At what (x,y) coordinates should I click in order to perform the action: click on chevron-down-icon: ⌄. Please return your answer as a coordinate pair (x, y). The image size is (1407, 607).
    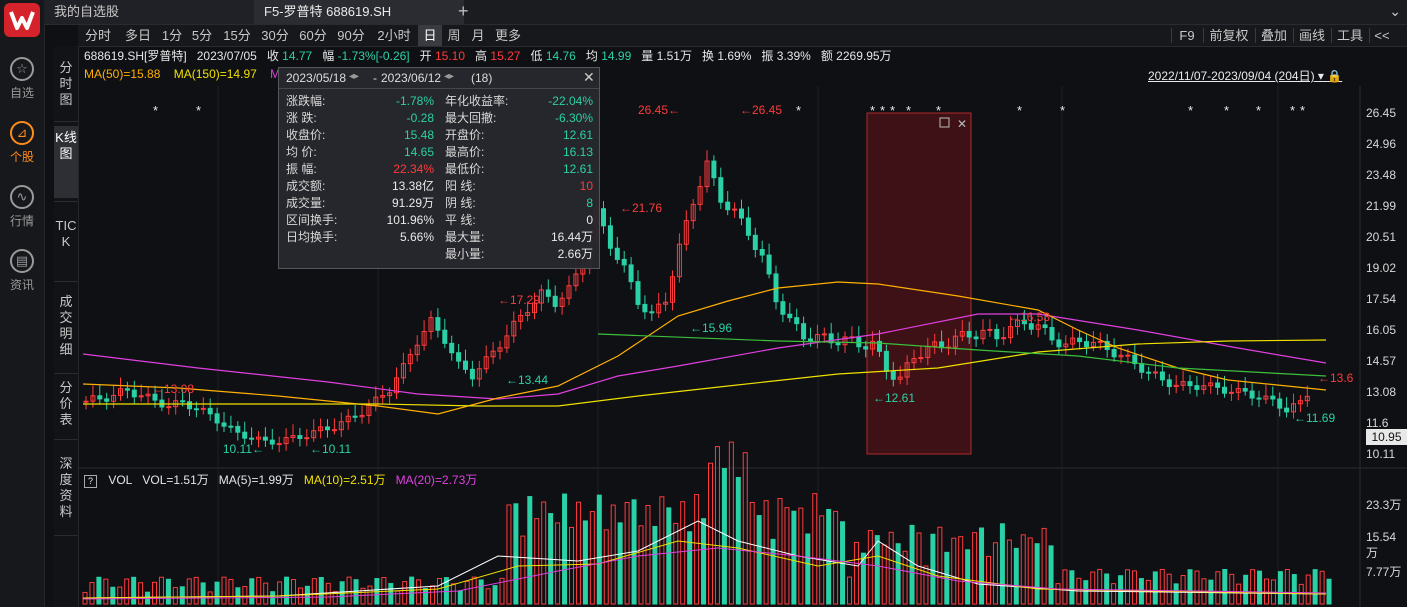
    Looking at the image, I should click on (1395, 11).